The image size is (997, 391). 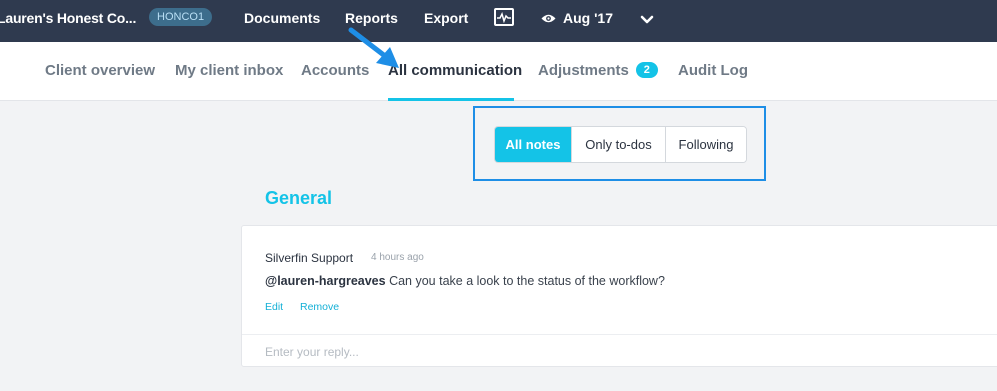 What do you see at coordinates (451, 99) in the screenshot?
I see `active-tab-indicator` at bounding box center [451, 99].